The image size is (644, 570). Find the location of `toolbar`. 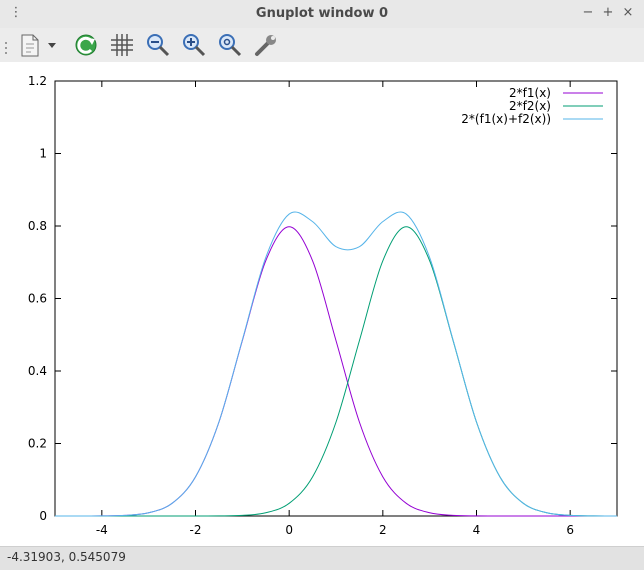

toolbar is located at coordinates (322, 45).